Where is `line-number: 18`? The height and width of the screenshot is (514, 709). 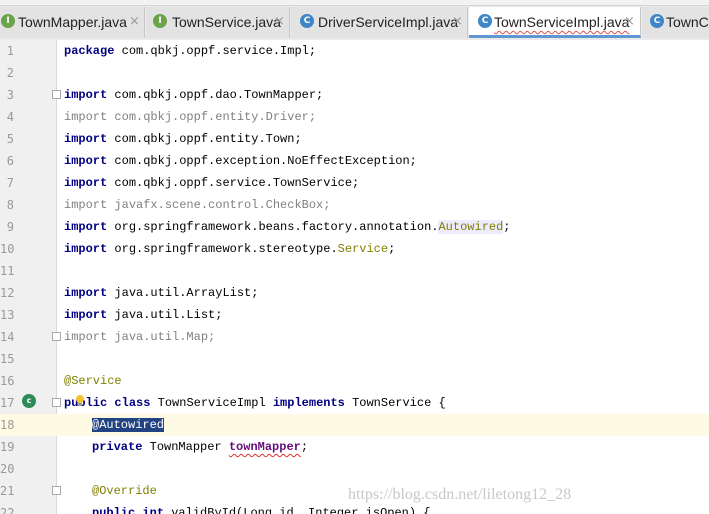 line-number: 18 is located at coordinates (7, 425).